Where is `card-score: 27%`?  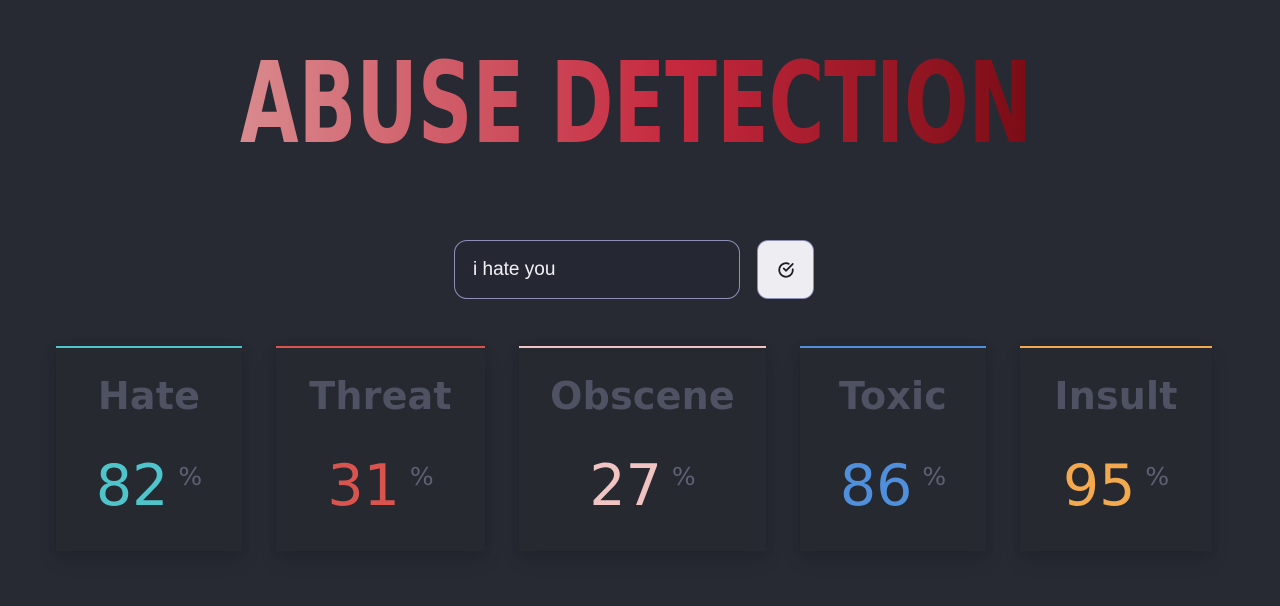
card-score: 27% is located at coordinates (642, 486).